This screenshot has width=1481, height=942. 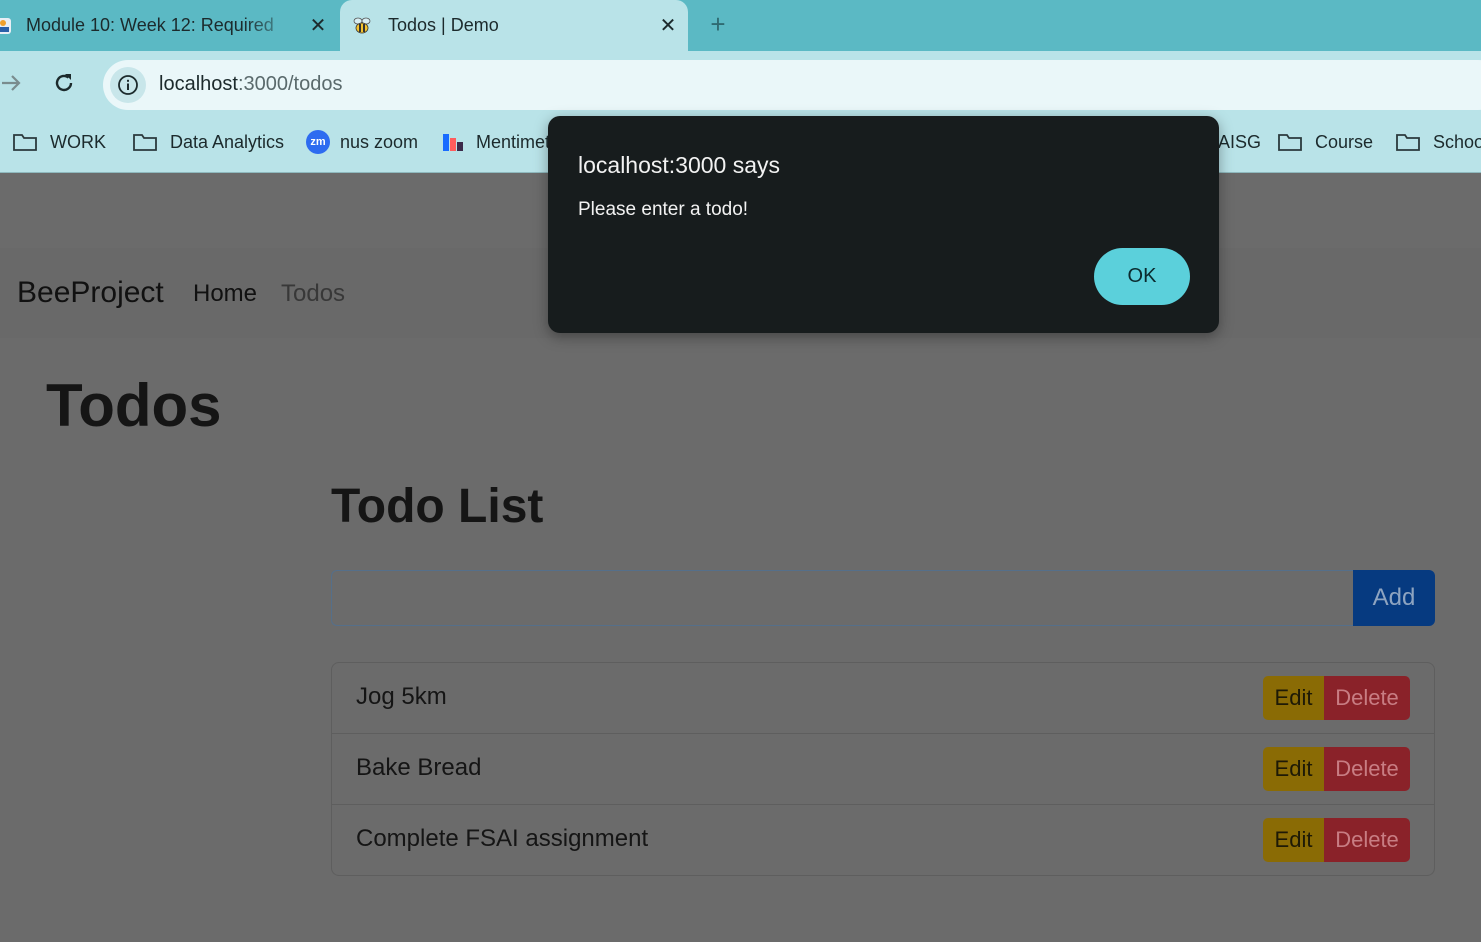 I want to click on nav-link-home: Home, so click(x=225, y=294).